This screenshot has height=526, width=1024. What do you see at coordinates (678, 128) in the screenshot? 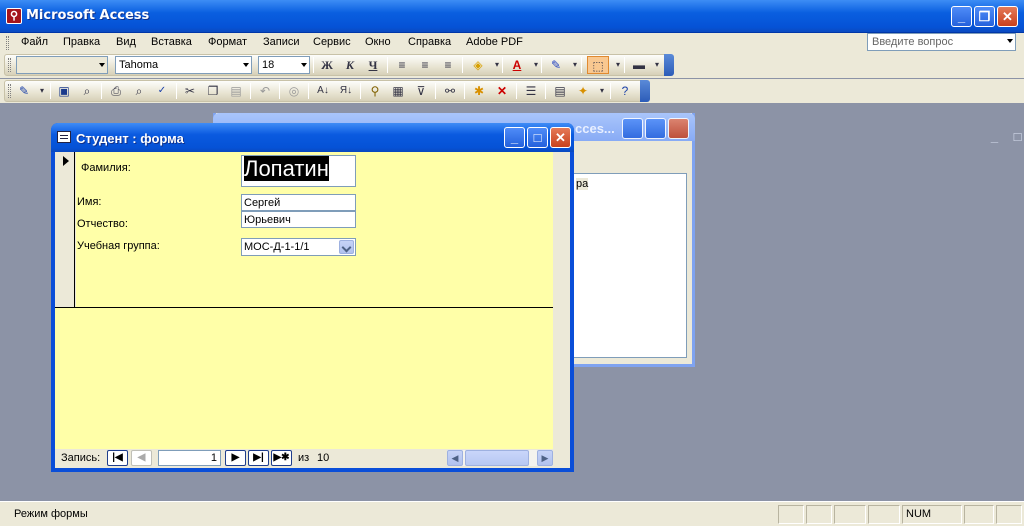
I see `db-close-button: ✕` at bounding box center [678, 128].